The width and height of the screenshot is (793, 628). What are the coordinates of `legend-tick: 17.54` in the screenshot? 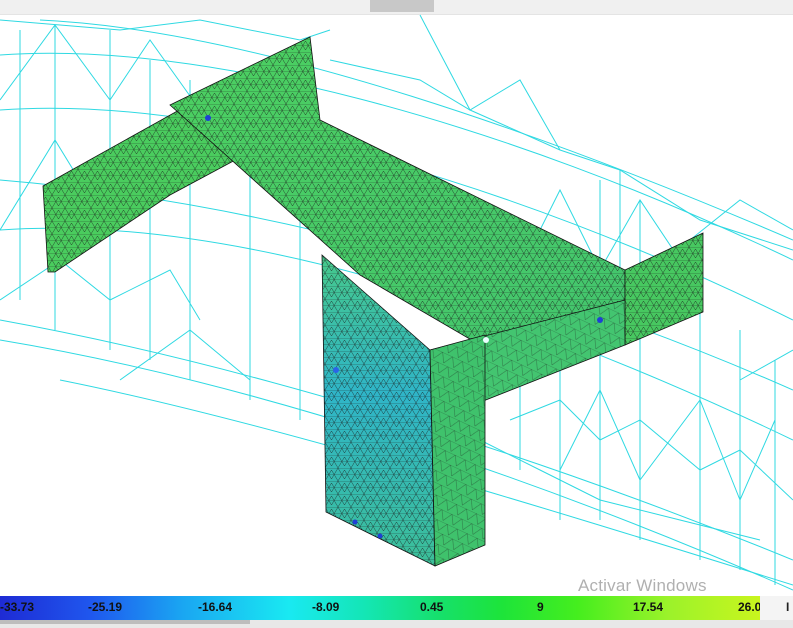 It's located at (648, 607).